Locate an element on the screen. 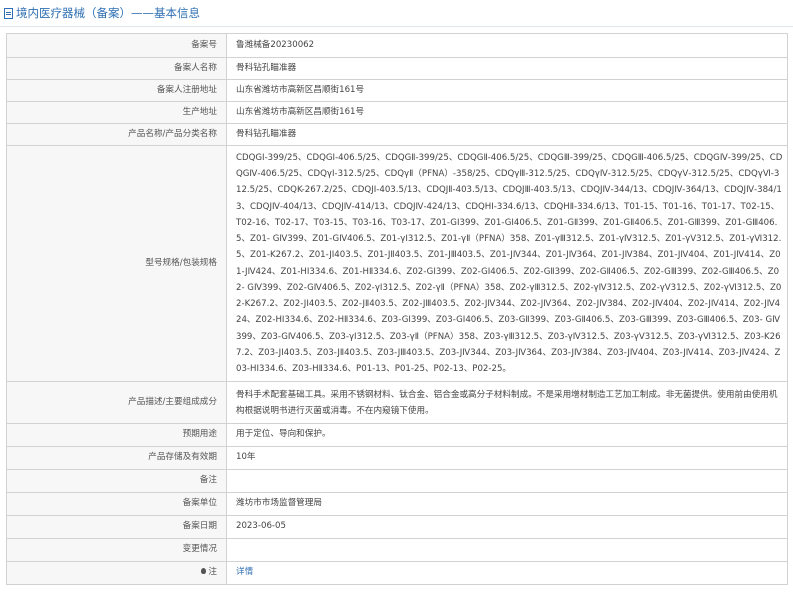  row-value-registrant-name: 骨科钻孔瞄准器 is located at coordinates (507, 68).